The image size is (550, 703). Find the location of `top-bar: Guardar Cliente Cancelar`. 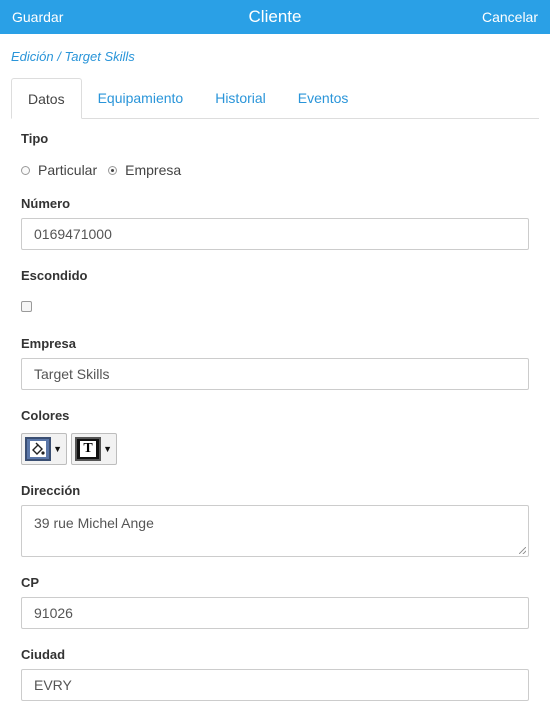

top-bar: Guardar Cliente Cancelar is located at coordinates (275, 17).